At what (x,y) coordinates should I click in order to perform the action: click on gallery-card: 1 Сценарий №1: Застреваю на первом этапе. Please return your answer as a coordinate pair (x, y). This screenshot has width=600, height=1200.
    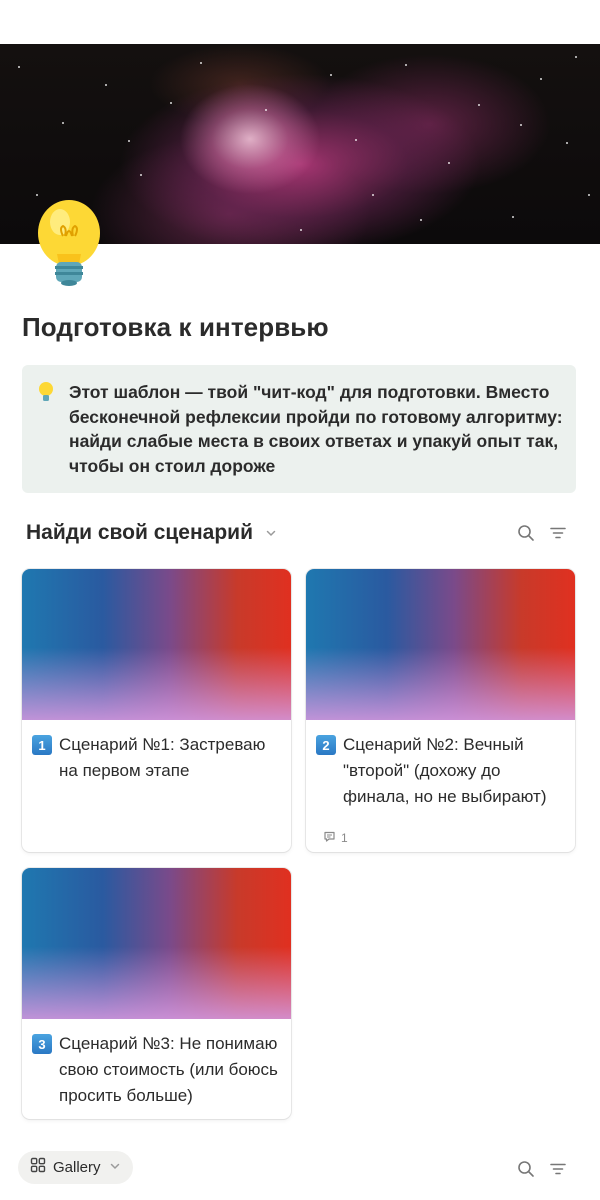
    Looking at the image, I should click on (156, 710).